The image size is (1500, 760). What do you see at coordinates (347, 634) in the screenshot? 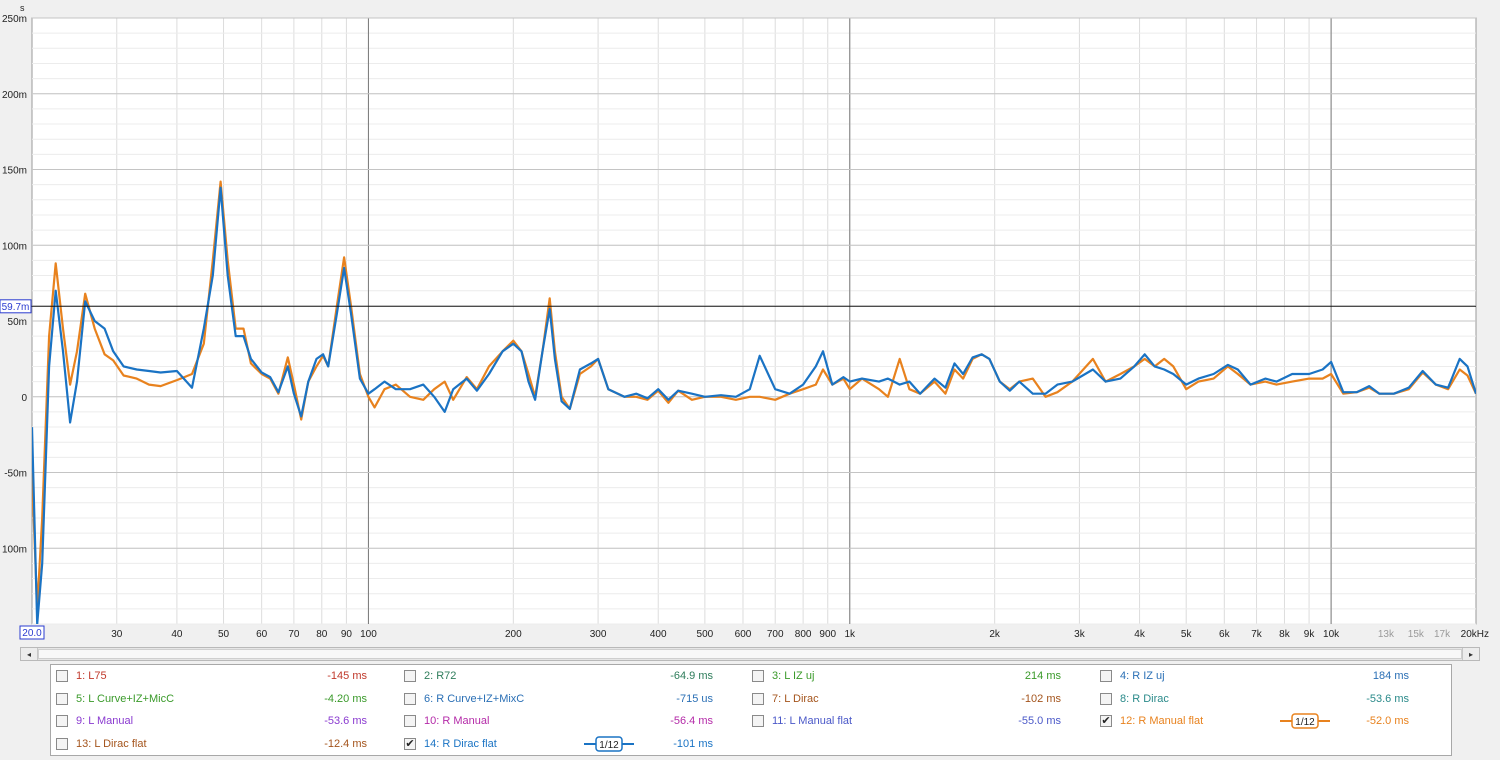
I see `x-tick-label: 90` at bounding box center [347, 634].